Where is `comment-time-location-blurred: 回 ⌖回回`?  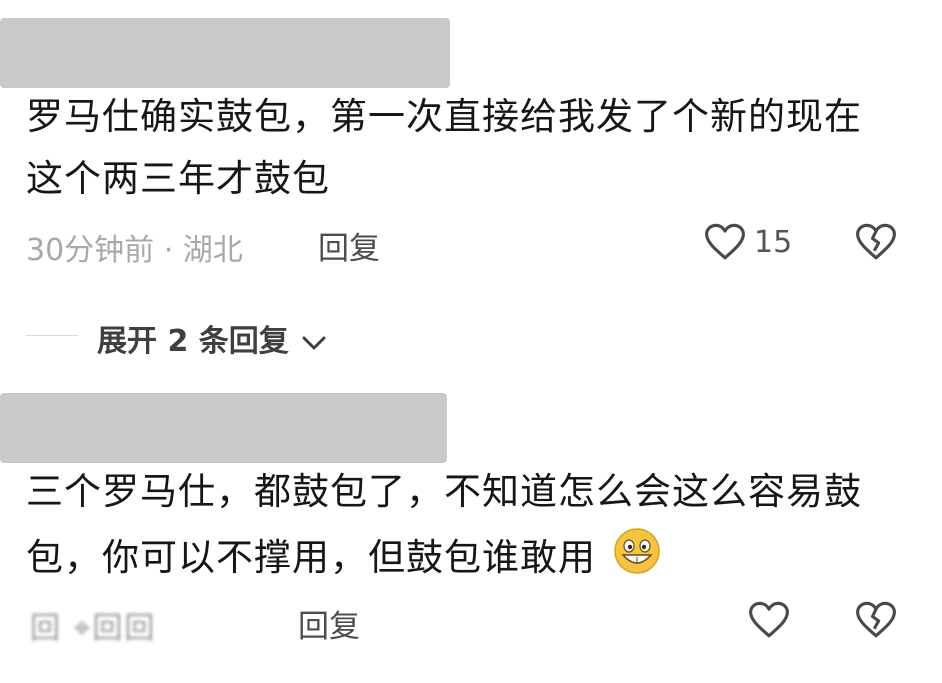 comment-time-location-blurred: 回 ⌖回回 is located at coordinates (93, 628).